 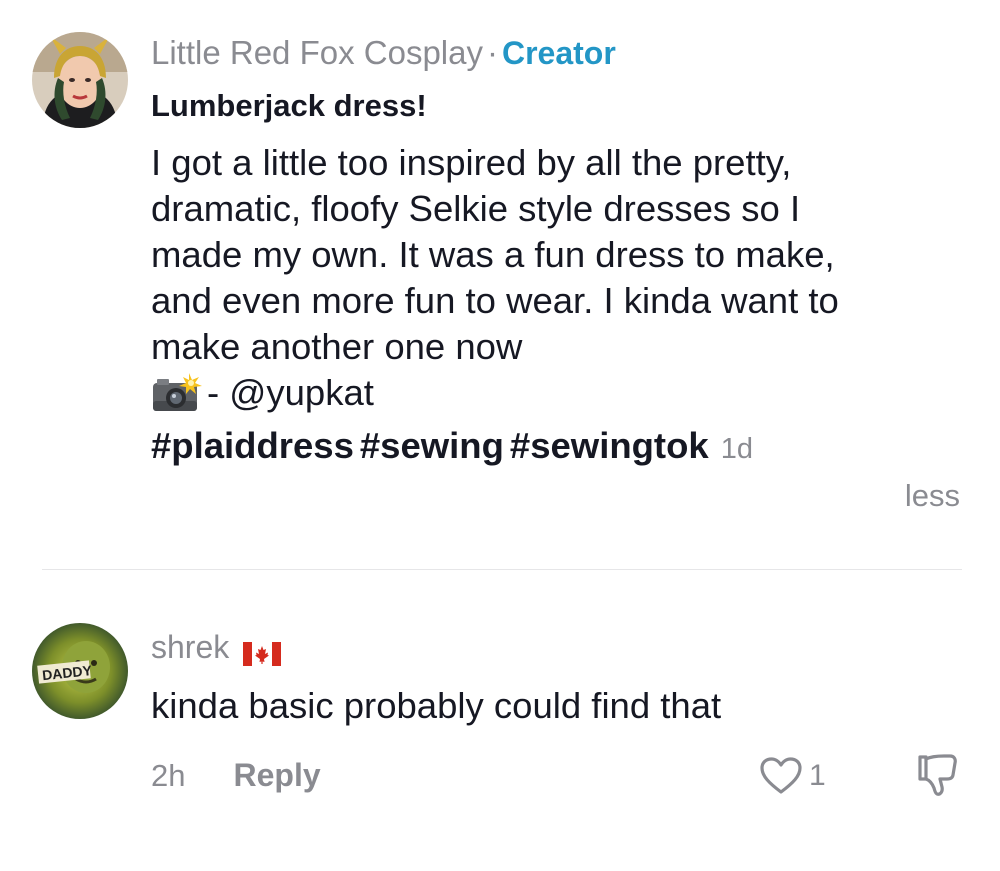 I want to click on post-body-line: made my own. It was a fun dress to make,, so click(x=493, y=254).